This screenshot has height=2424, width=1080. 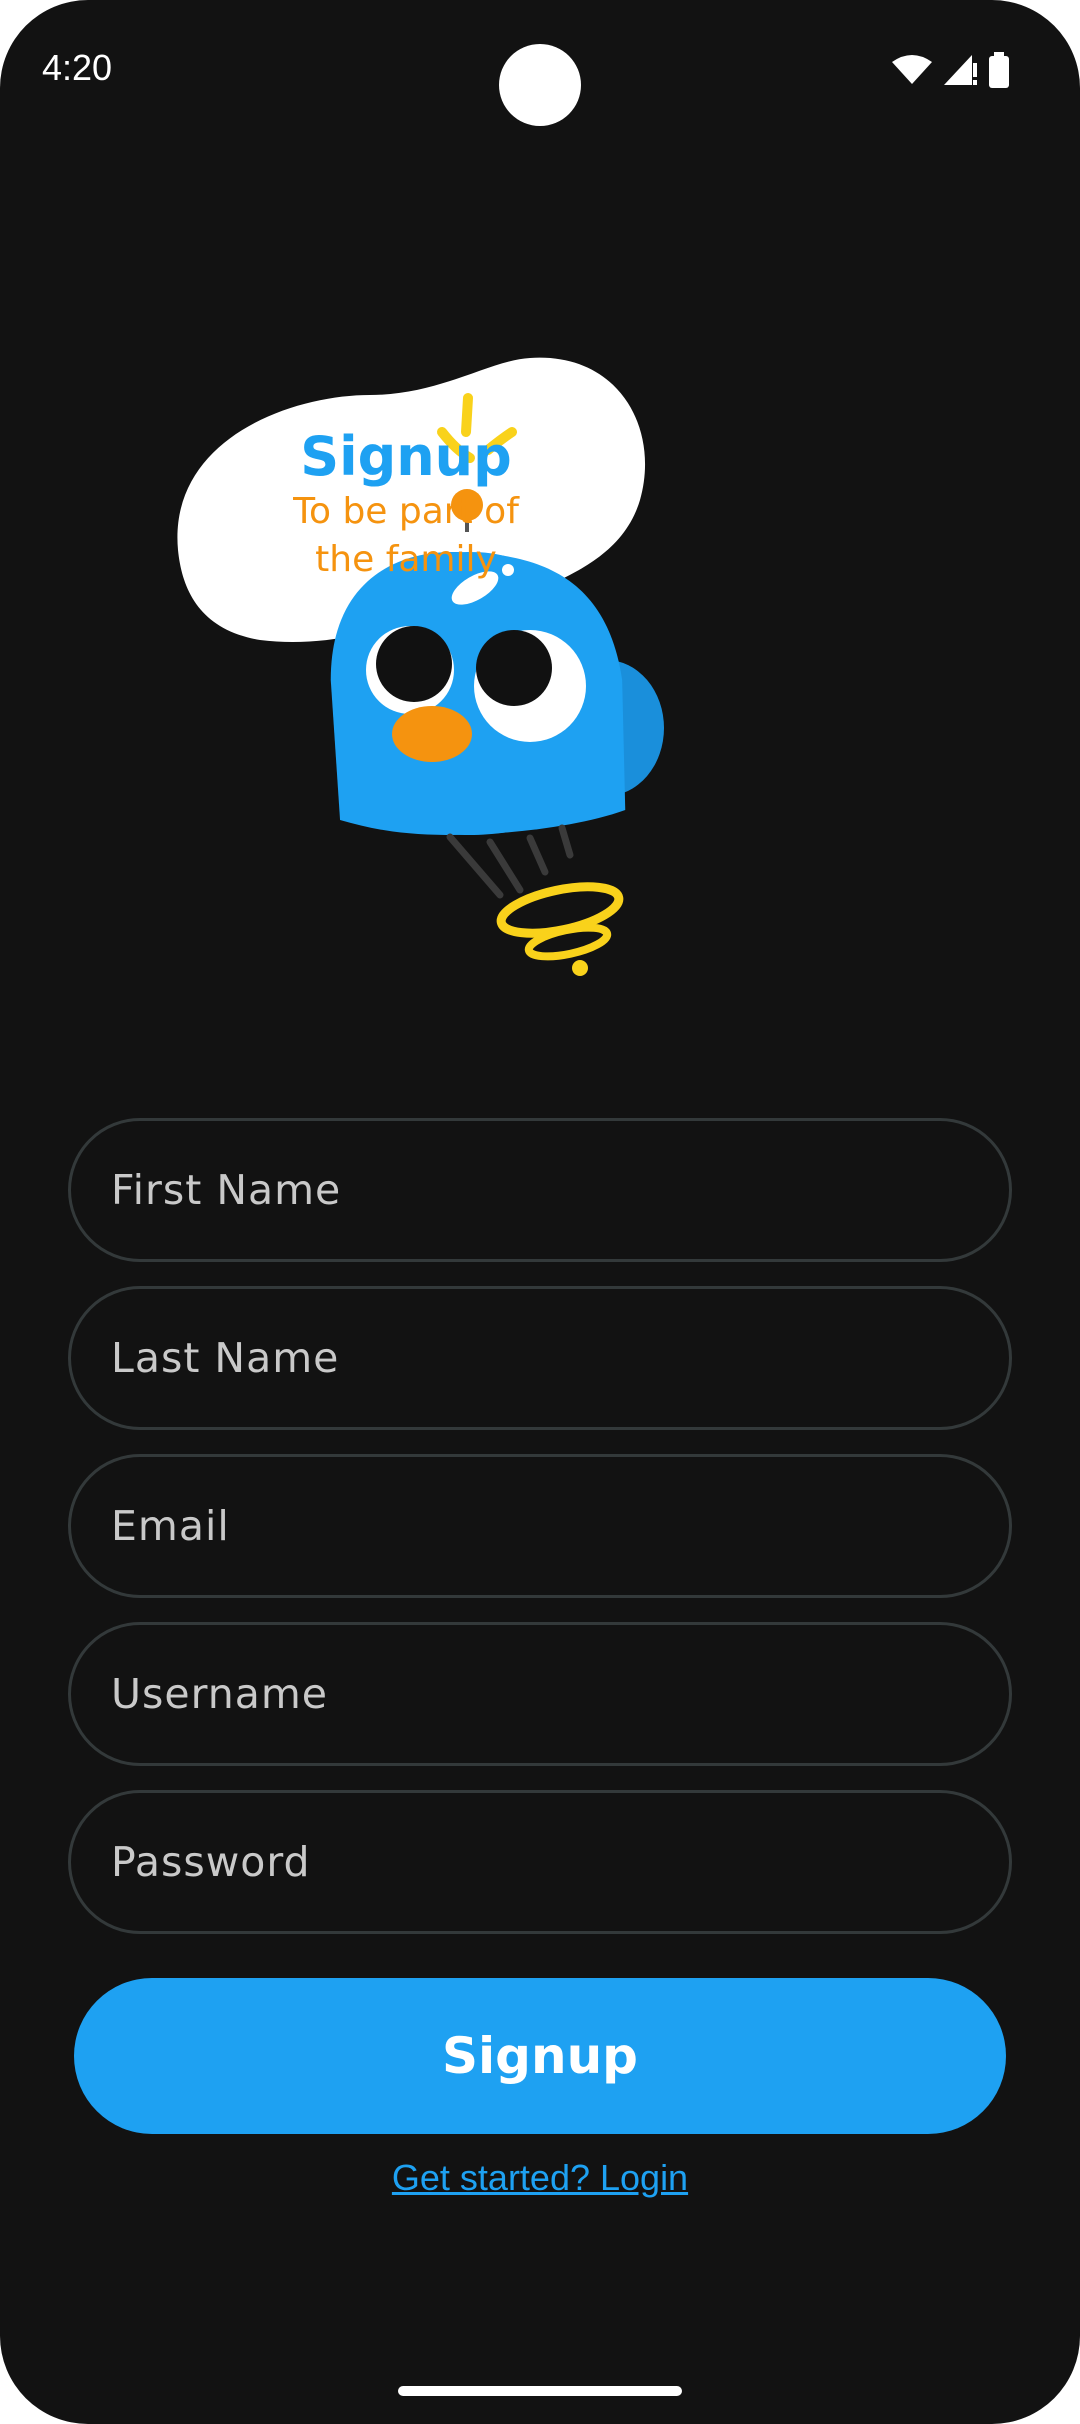 I want to click on status-time: 4:20, so click(x=77, y=67).